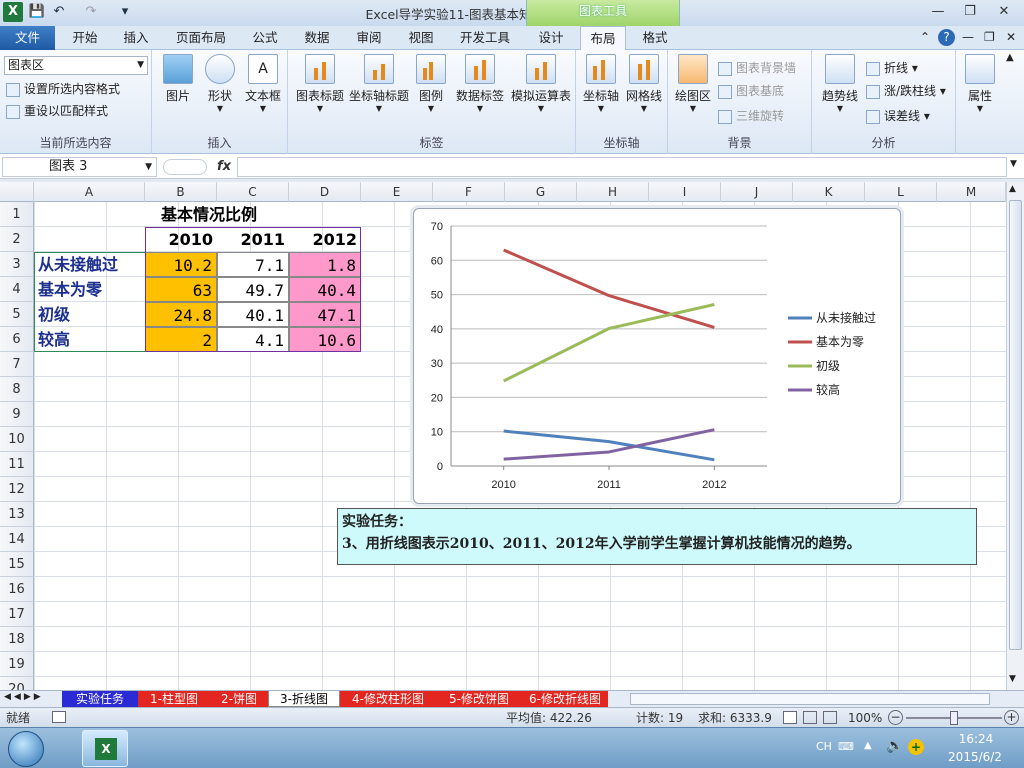 Image resolution: width=1024 pixels, height=768 pixels. What do you see at coordinates (830, 717) in the screenshot?
I see `page-break-view-icon` at bounding box center [830, 717].